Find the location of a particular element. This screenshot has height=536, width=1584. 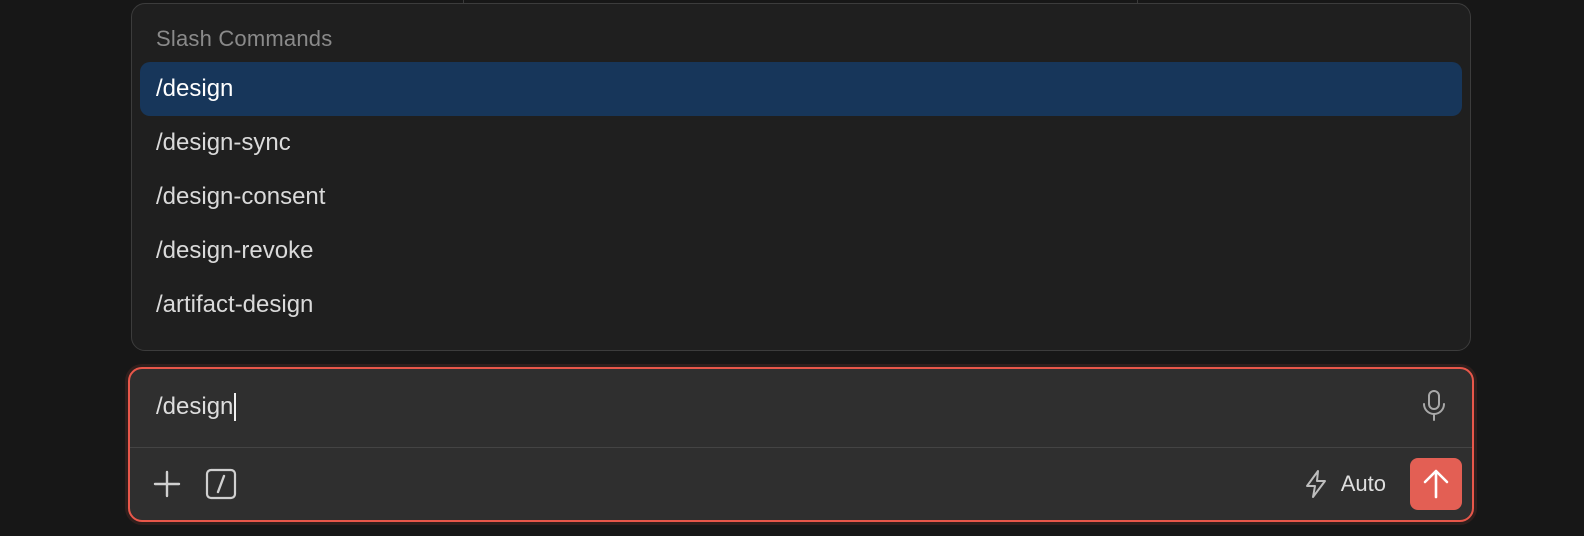

command-item-design-sync: /design-sync is located at coordinates (801, 143).